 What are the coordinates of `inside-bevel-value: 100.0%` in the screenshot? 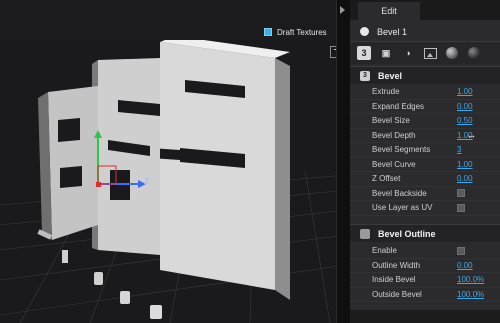 It's located at (470, 279).